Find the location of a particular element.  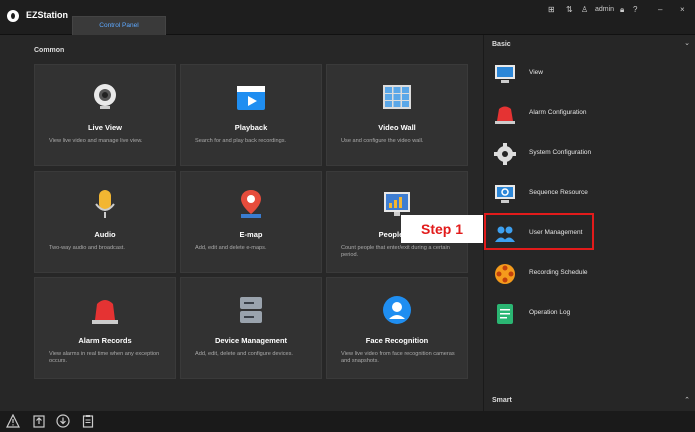

sidebar-item-label: View is located at coordinates (536, 72).